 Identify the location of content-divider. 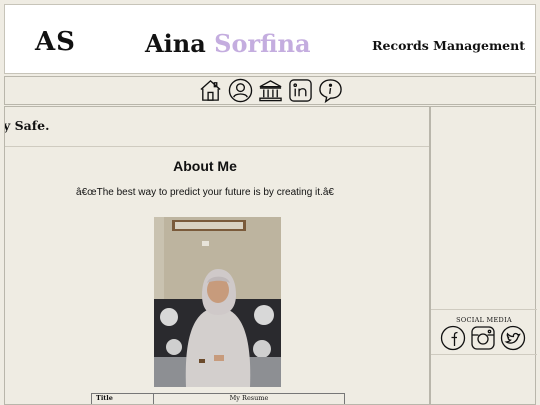
(217, 146).